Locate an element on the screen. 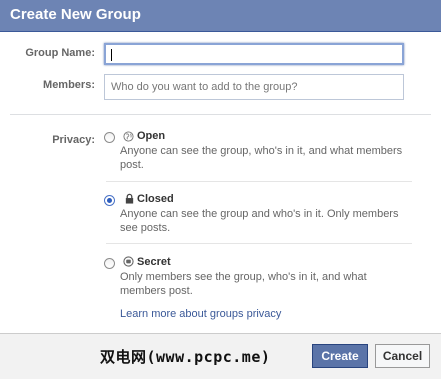 The image size is (441, 379). group-name-label: Group Name: is located at coordinates (60, 53).